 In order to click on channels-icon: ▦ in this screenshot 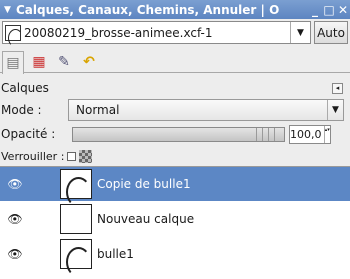, I will do `click(39, 62)`.